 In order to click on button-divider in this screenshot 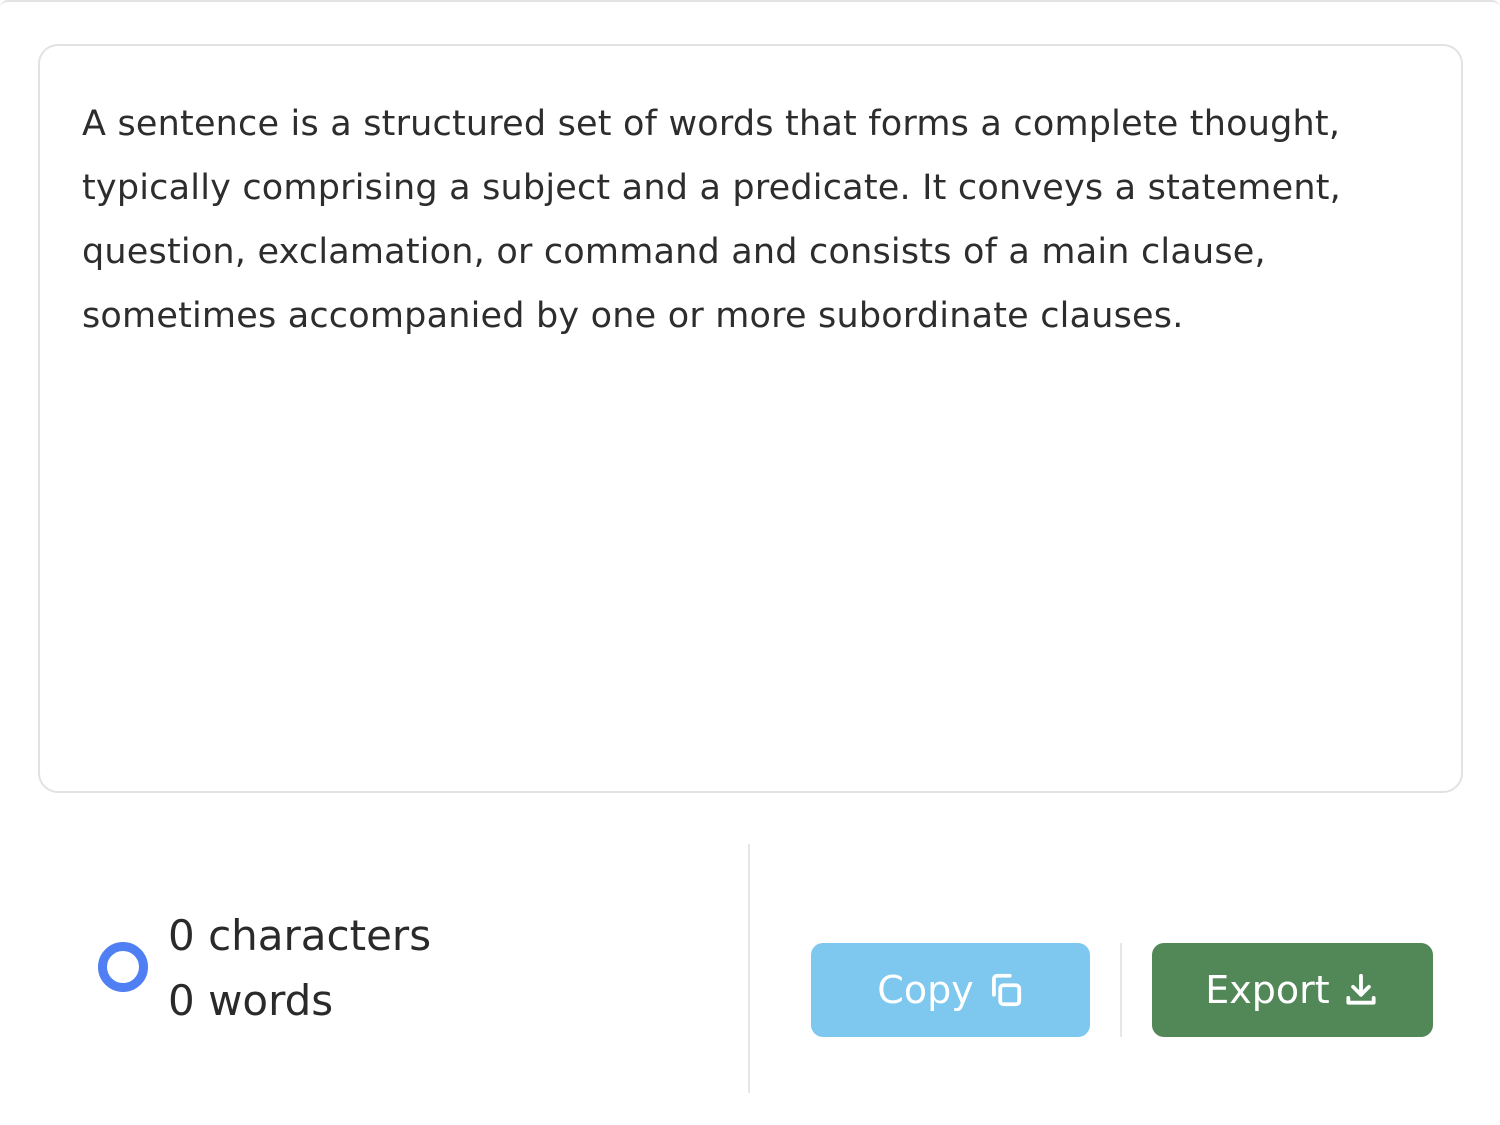, I will do `click(1121, 990)`.